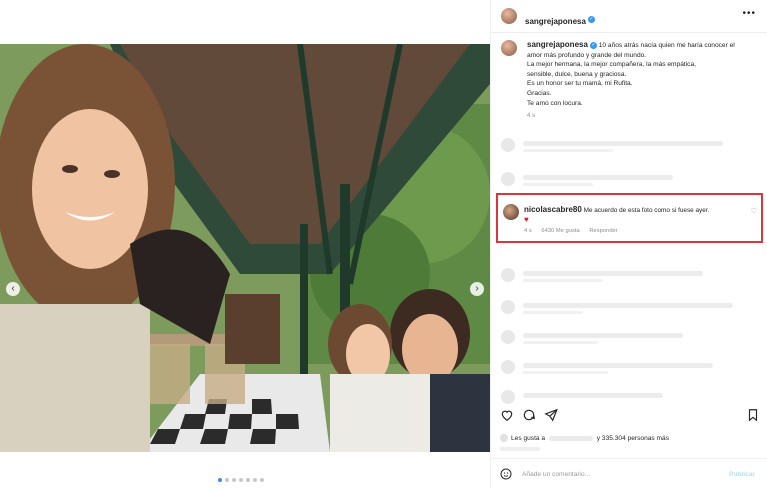 This screenshot has height=489, width=767. I want to click on reply-button: Responder, so click(603, 231).